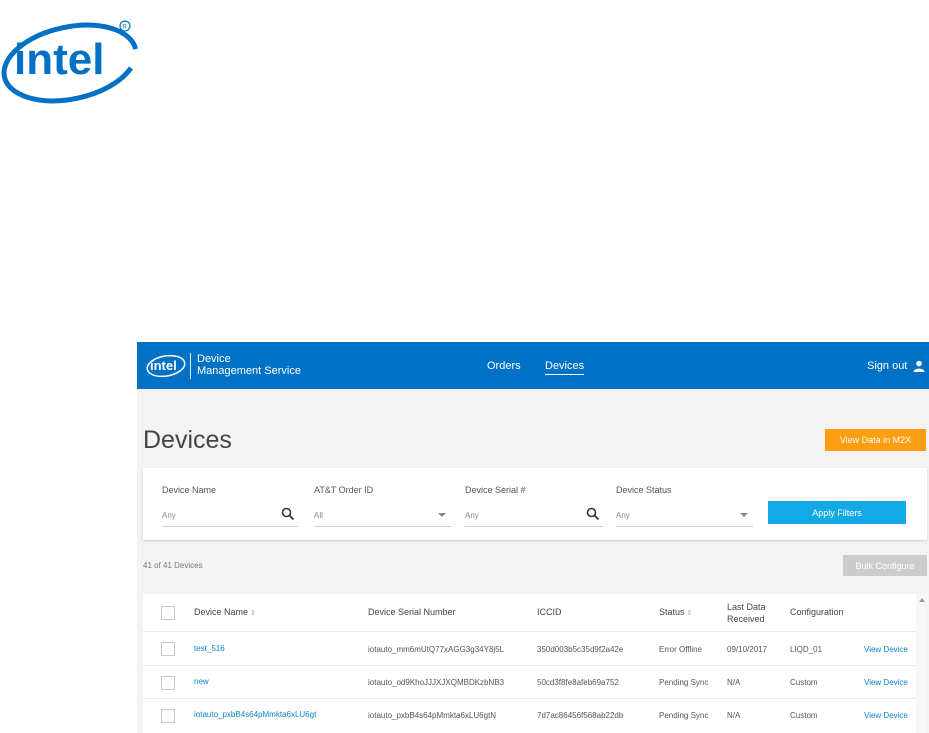 The image size is (929, 733). Describe the element at coordinates (549, 612) in the screenshot. I see `header-iccid: ICCID` at that location.